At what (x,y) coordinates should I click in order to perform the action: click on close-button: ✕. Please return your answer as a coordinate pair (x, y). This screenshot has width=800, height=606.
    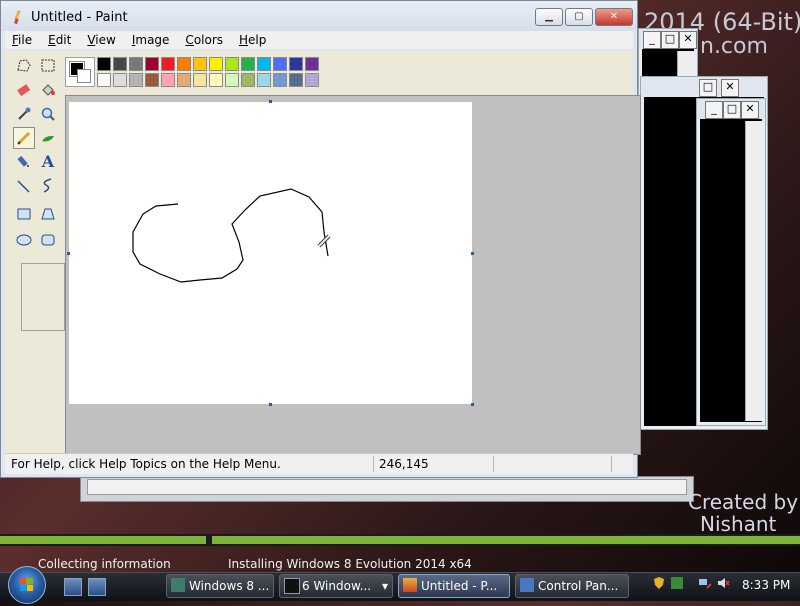
    Looking at the image, I should click on (614, 17).